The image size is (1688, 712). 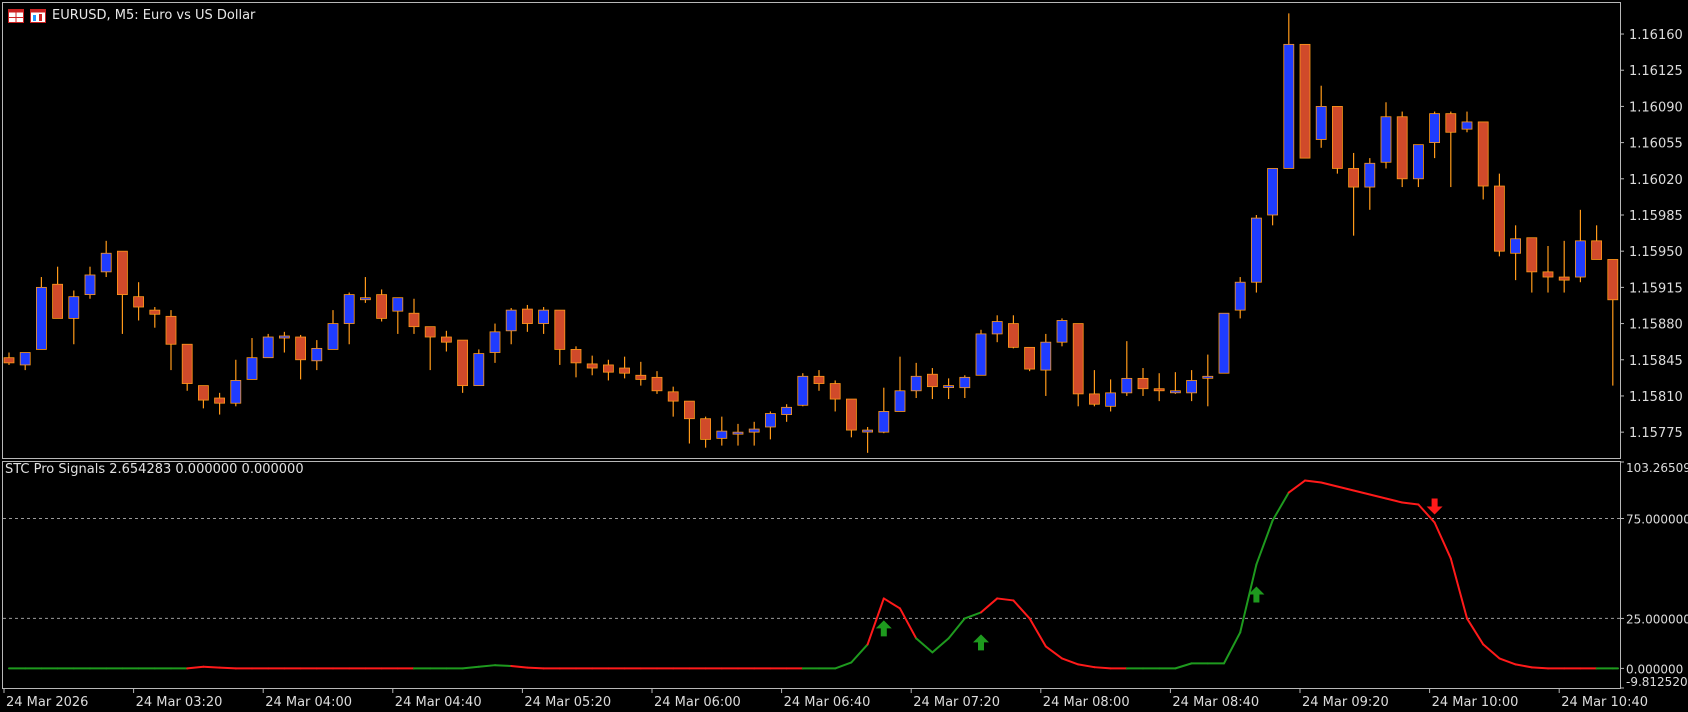 I want to click on time-tick-label: 24 Mar 04:00, so click(x=308, y=702).